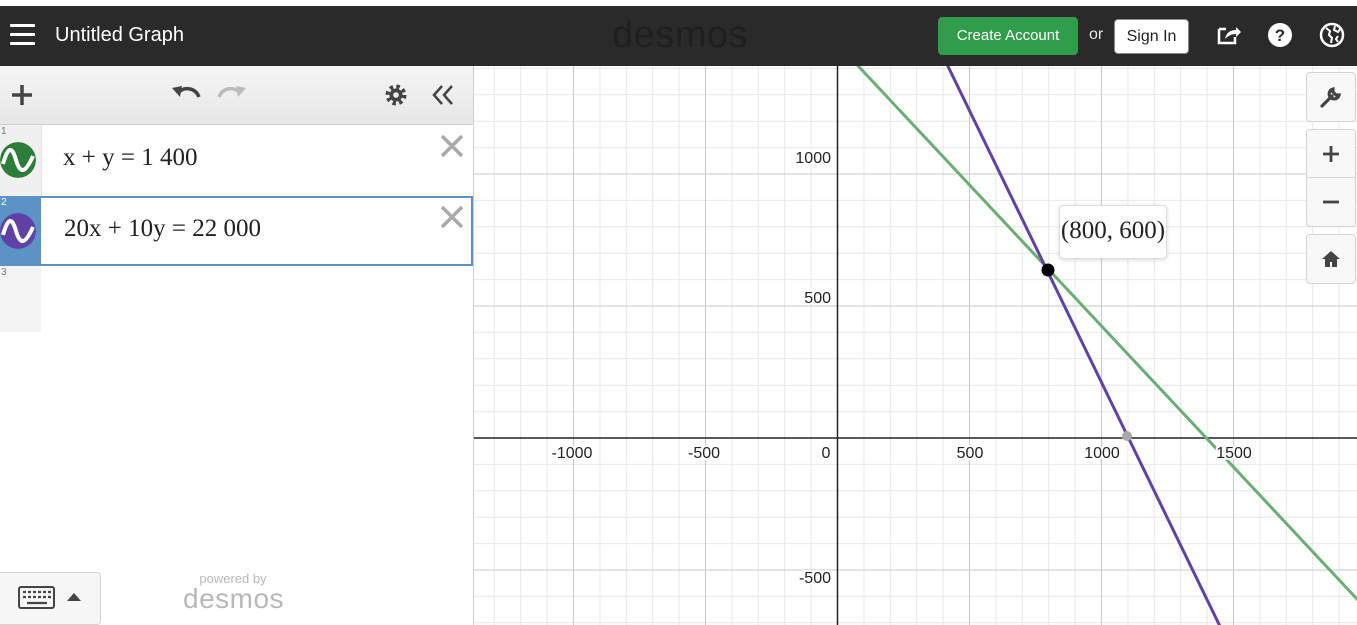  What do you see at coordinates (815, 578) in the screenshot?
I see `y-tick-label: -500` at bounding box center [815, 578].